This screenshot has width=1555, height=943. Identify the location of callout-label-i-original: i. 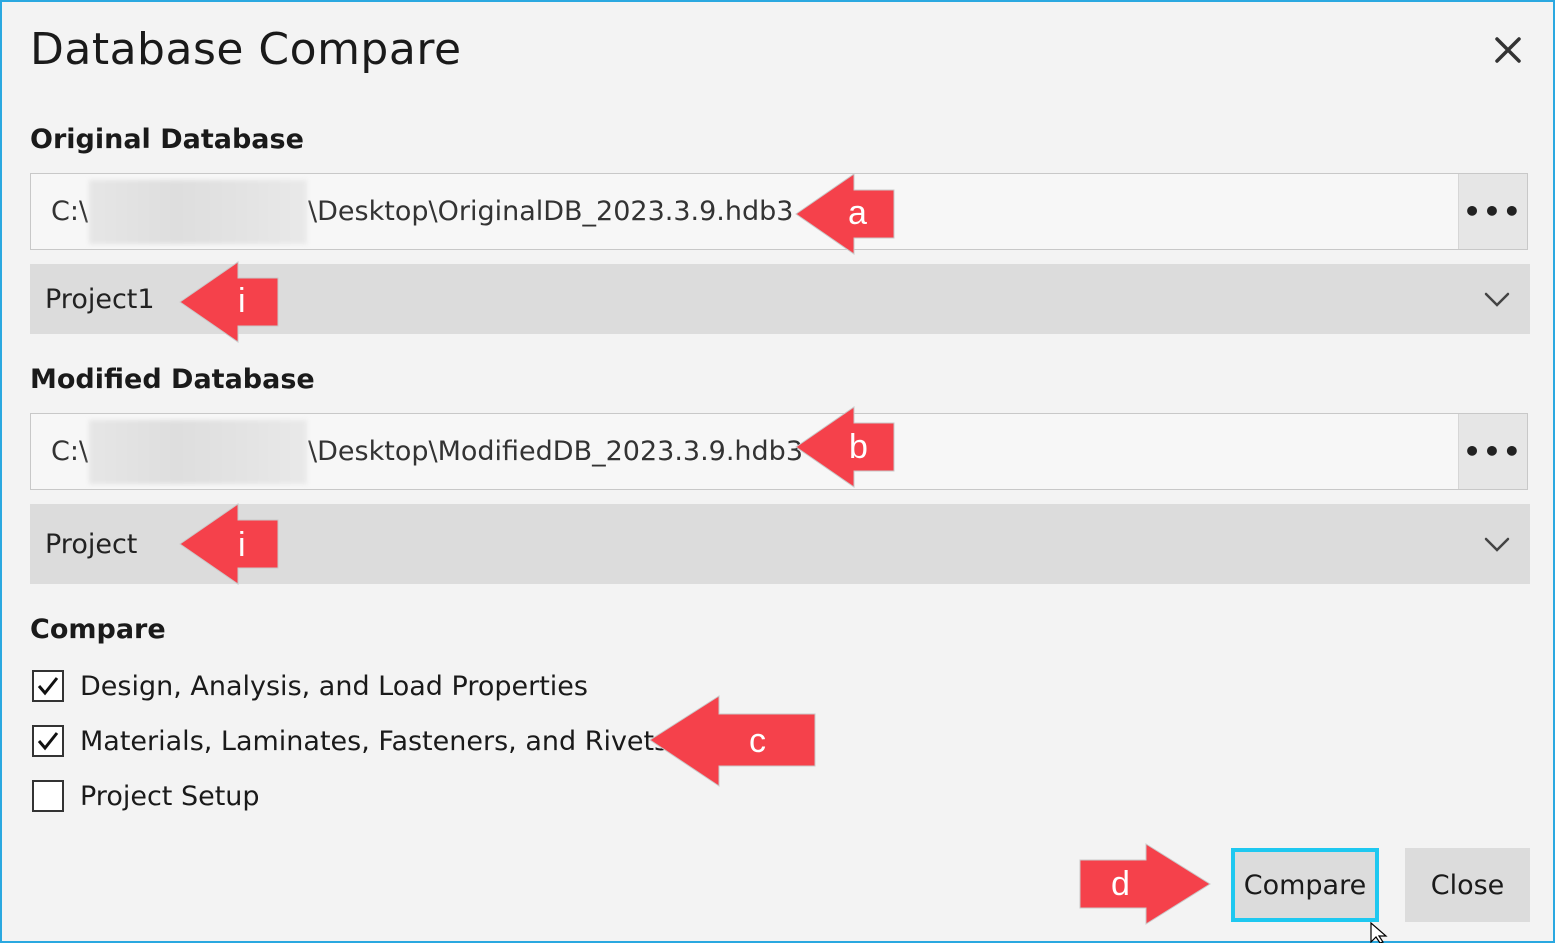
(242, 301).